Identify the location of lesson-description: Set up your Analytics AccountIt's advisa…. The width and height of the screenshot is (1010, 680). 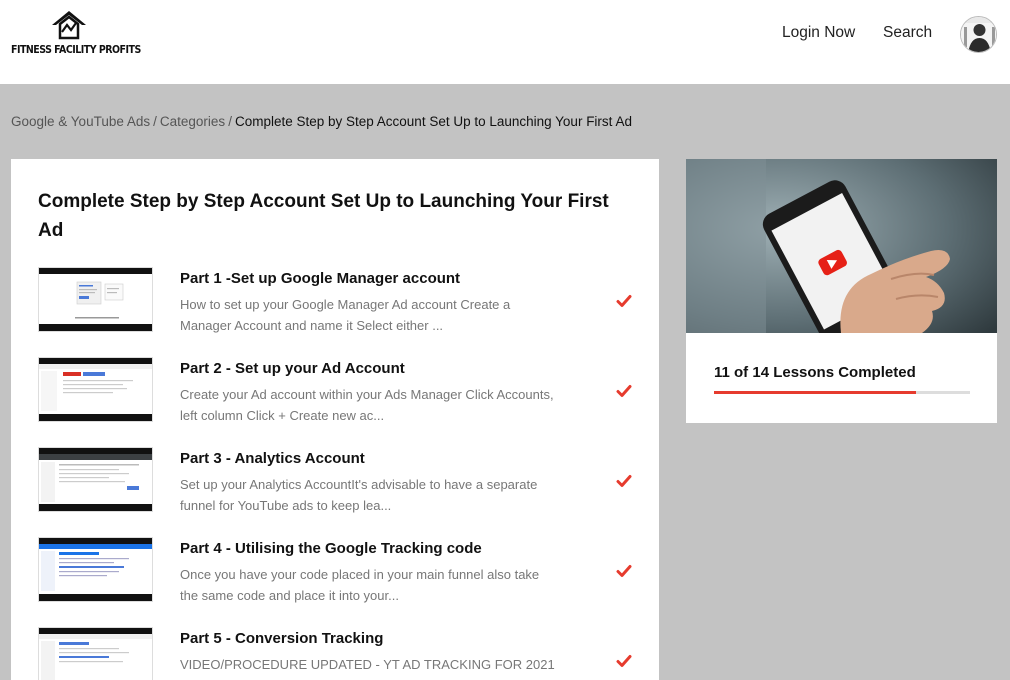
(359, 495).